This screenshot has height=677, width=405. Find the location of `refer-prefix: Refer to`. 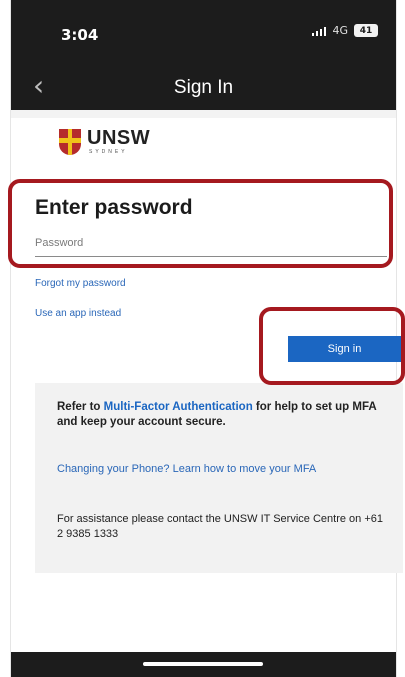

refer-prefix: Refer to is located at coordinates (80, 407).